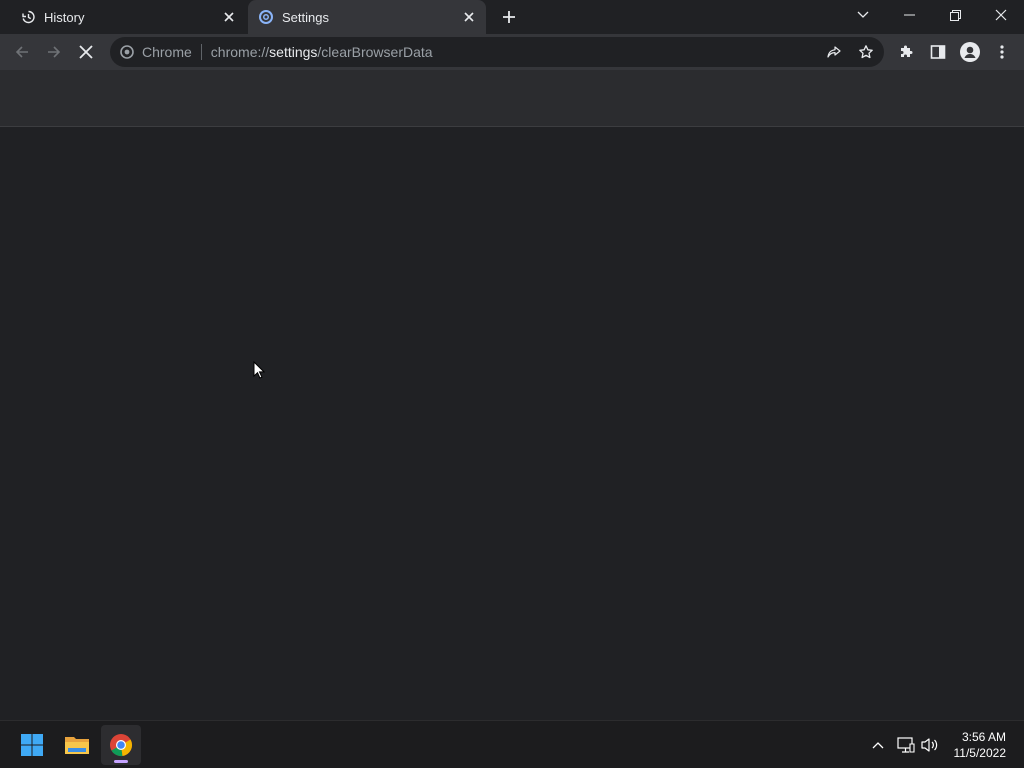  I want to click on tab-settings: Settings, so click(367, 17).